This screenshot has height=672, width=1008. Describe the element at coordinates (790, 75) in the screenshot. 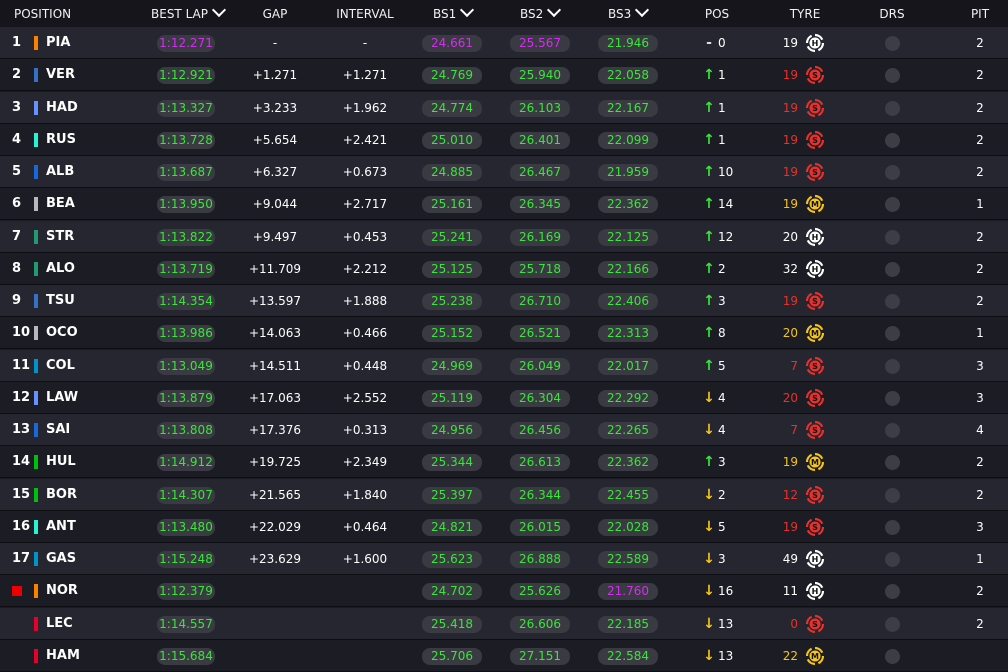

I see `tyre-age: 19` at that location.